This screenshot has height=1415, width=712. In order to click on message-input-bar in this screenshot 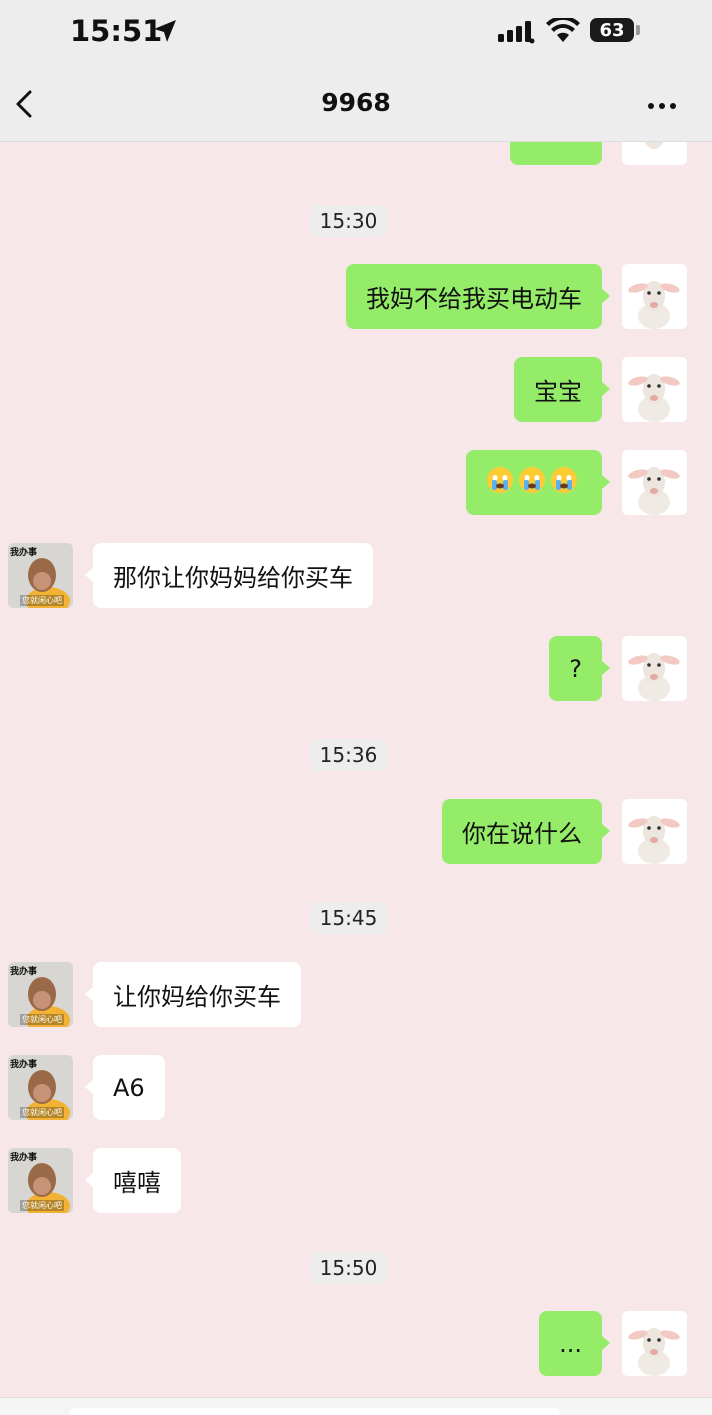, I will do `click(356, 1406)`.